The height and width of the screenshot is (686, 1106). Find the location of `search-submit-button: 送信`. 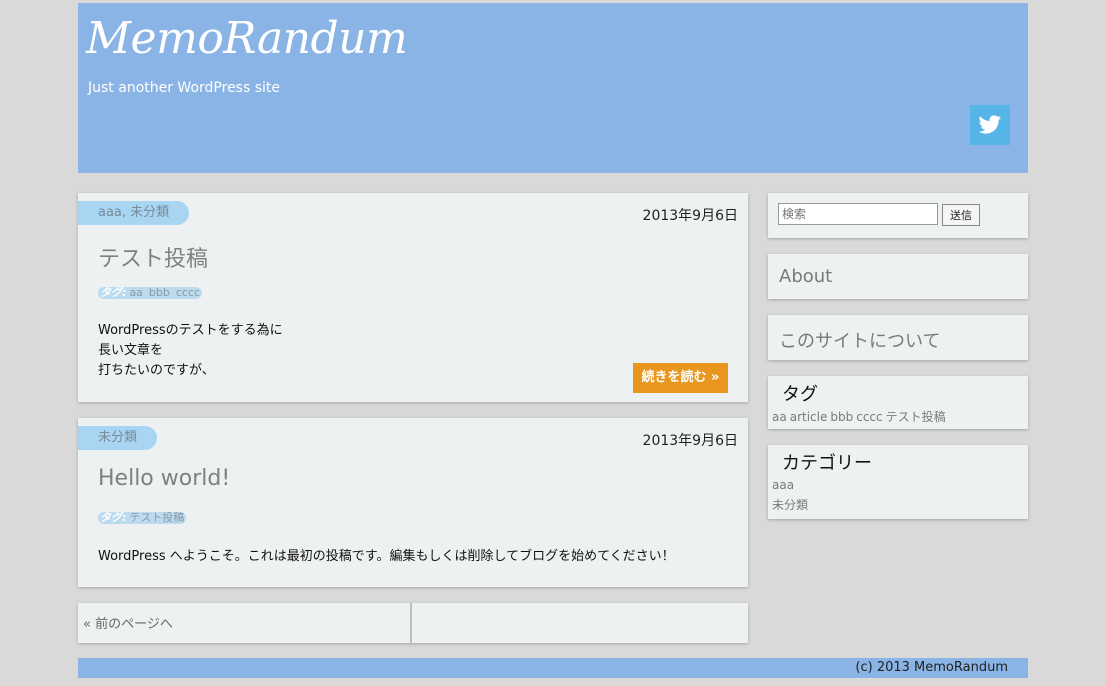

search-submit-button: 送信 is located at coordinates (961, 215).